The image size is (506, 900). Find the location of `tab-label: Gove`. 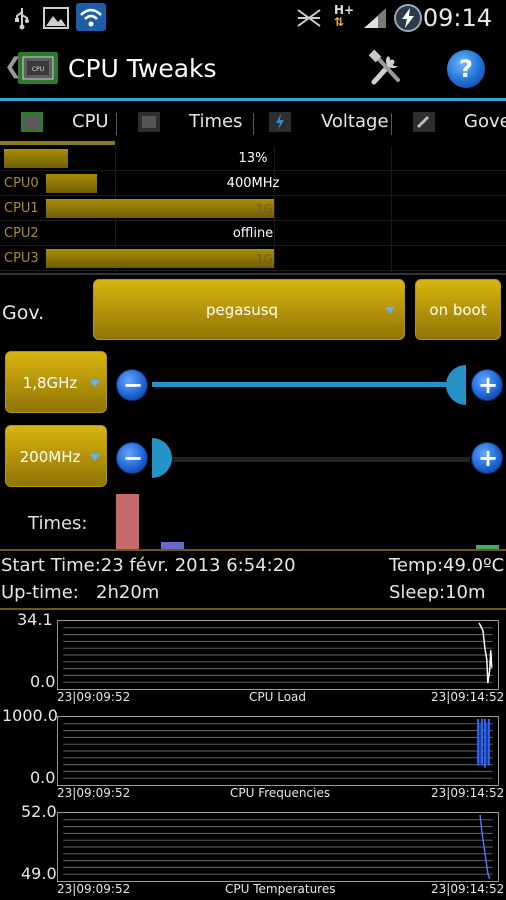

tab-label: Gove is located at coordinates (485, 121).